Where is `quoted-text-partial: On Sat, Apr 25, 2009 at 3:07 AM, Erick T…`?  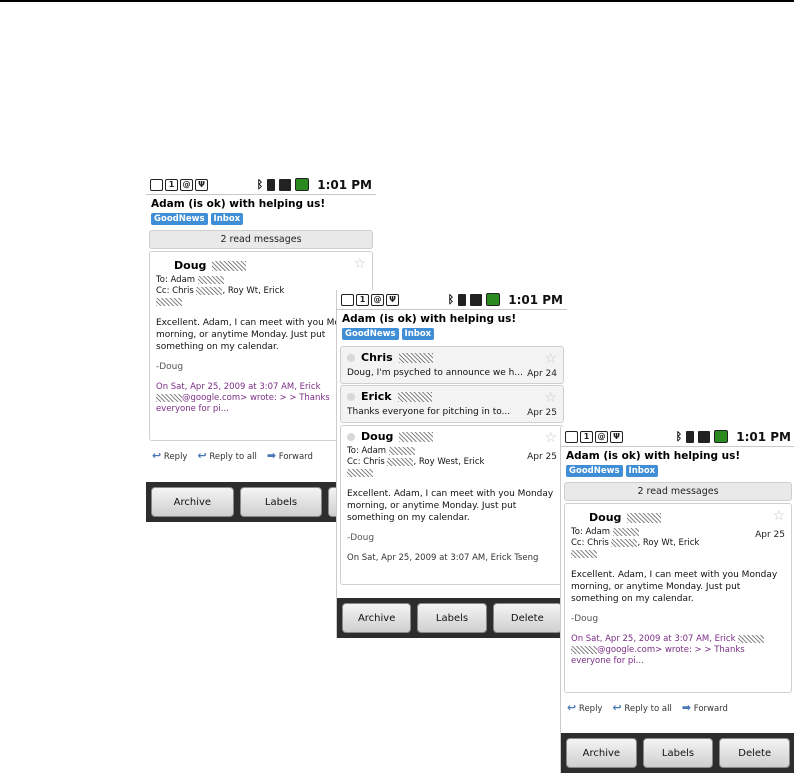
quoted-text-partial: On Sat, Apr 25, 2009 at 3:07 AM, Erick T… is located at coordinates (452, 558).